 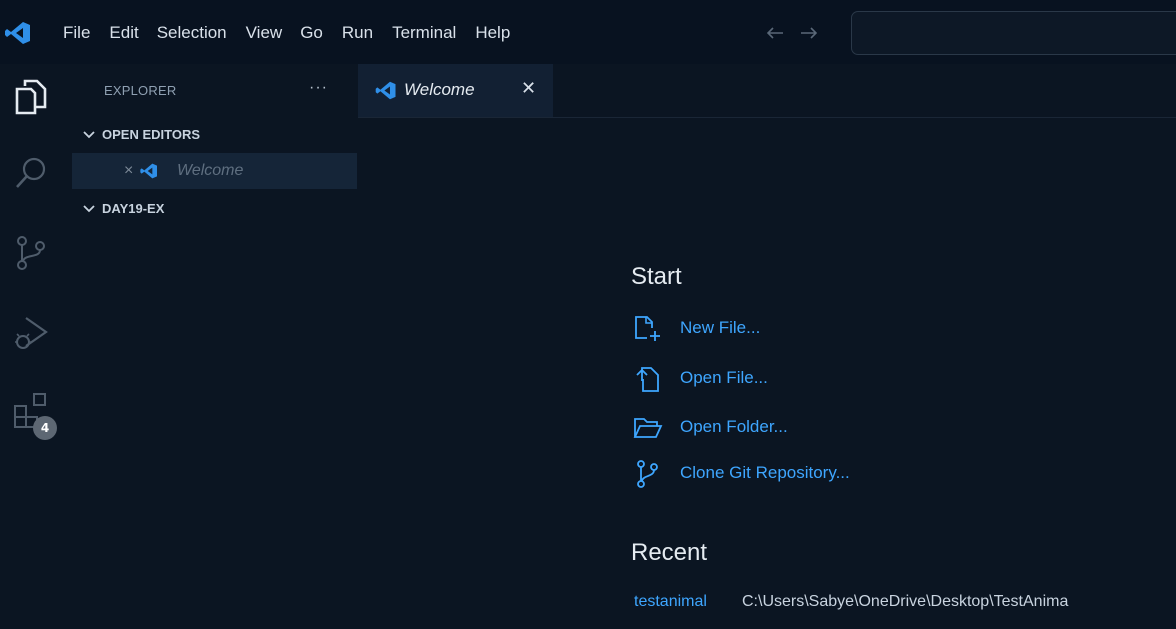 What do you see at coordinates (424, 33) in the screenshot?
I see `menu-terminal: Terminal` at bounding box center [424, 33].